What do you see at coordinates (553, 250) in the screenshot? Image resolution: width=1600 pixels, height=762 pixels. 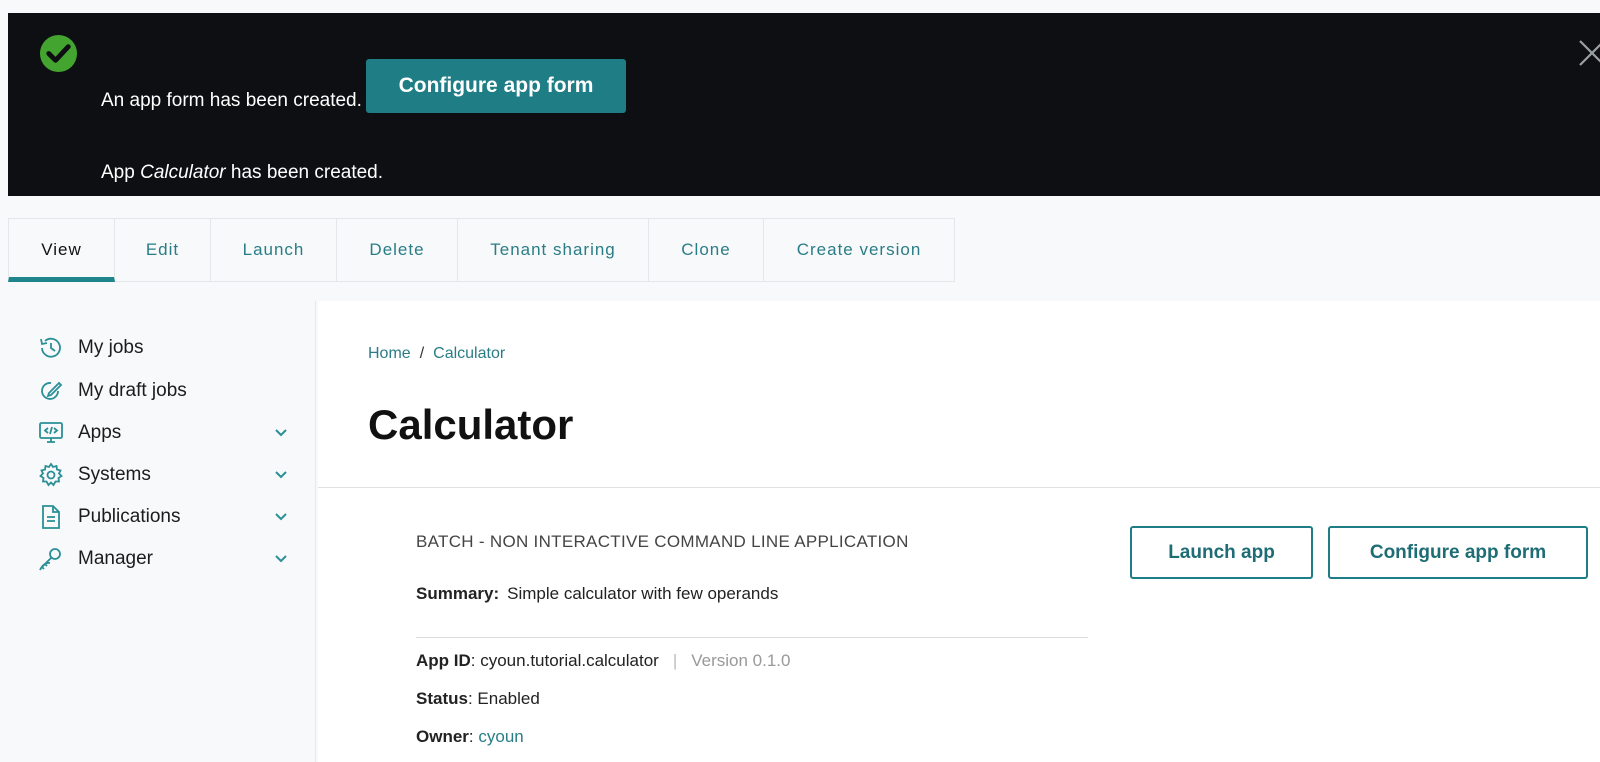 I see `tab-tenant-sharing: Tenant sharing` at bounding box center [553, 250].